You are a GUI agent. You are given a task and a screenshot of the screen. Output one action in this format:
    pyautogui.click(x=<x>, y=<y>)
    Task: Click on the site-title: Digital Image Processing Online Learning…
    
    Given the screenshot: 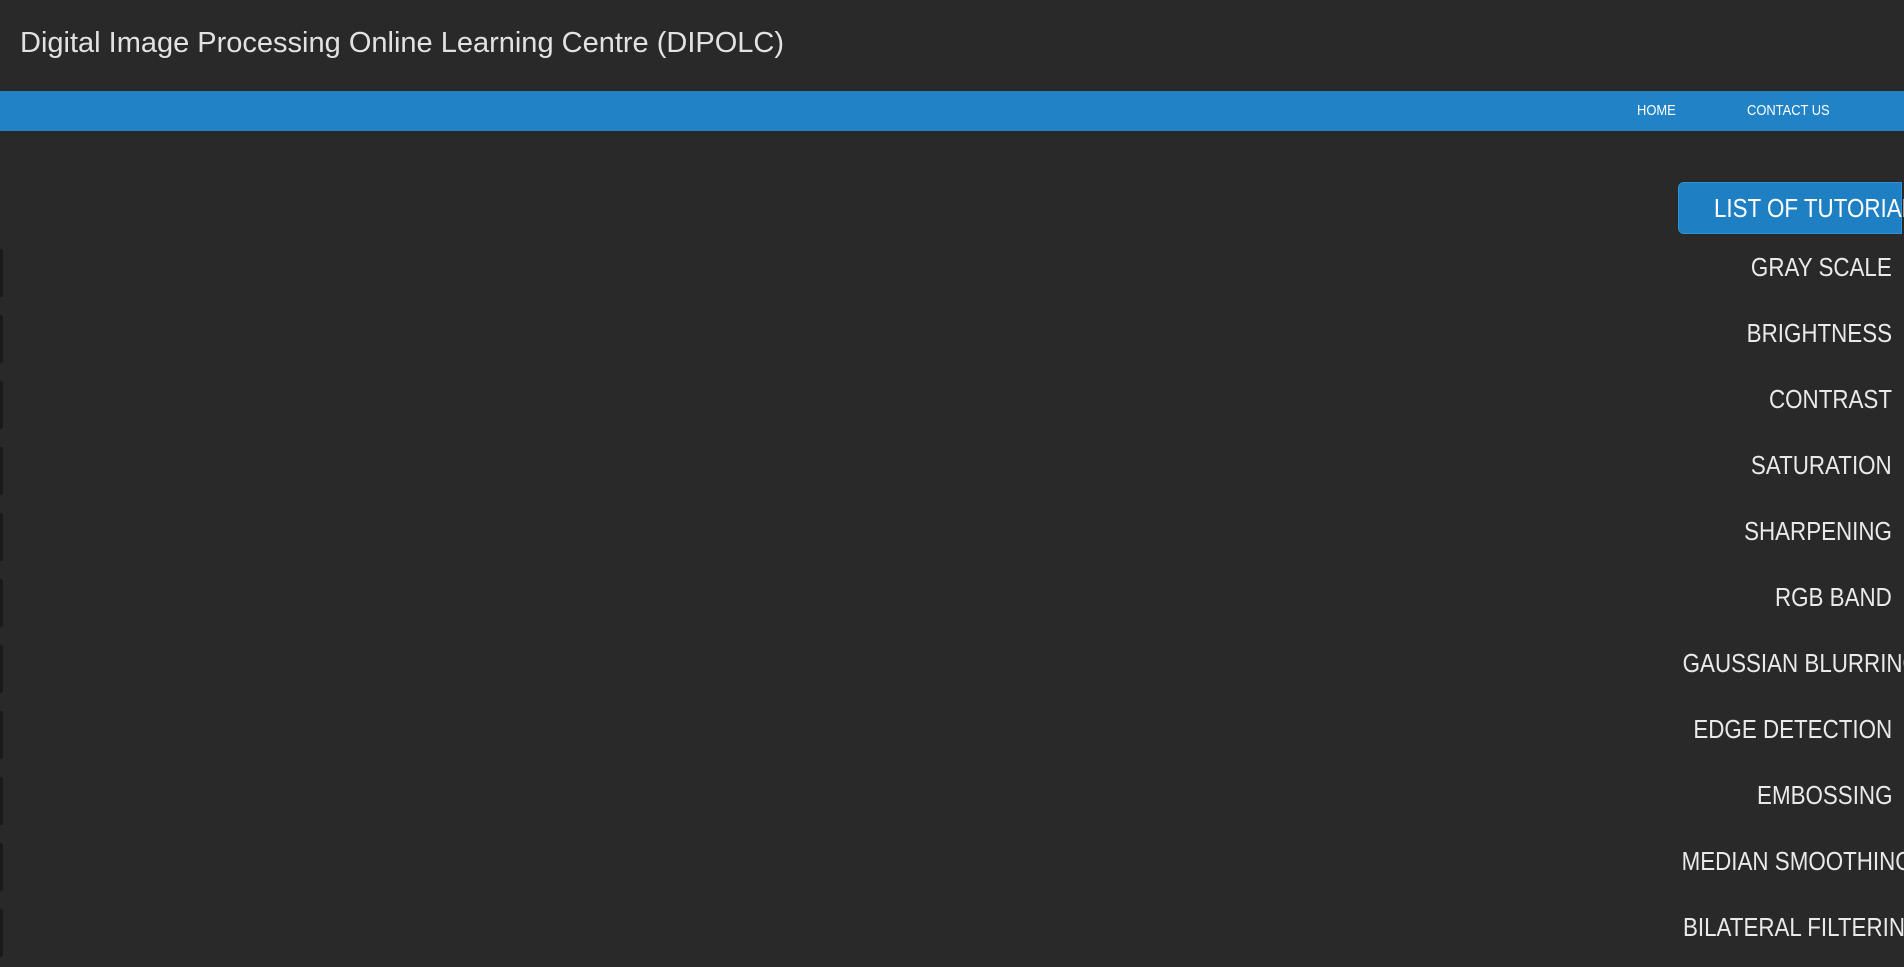 What is the action you would take?
    pyautogui.click(x=402, y=43)
    